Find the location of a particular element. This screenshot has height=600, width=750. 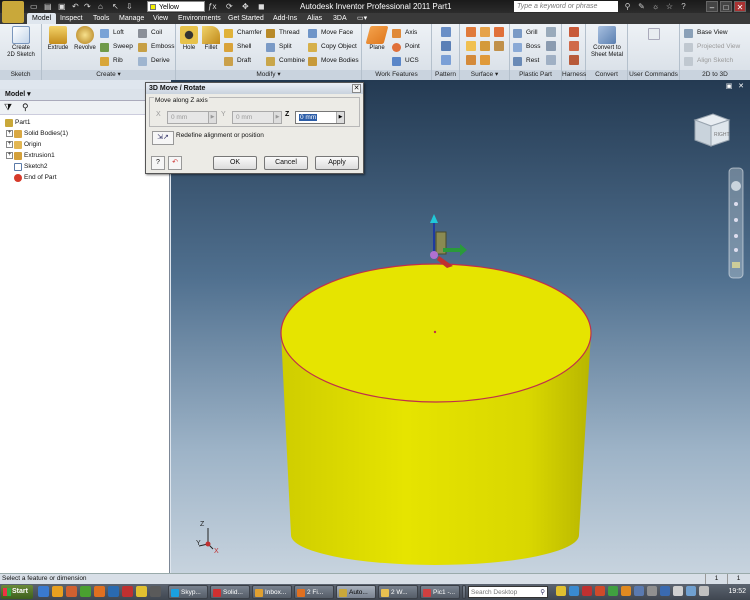

cylinder-top-face is located at coordinates (436, 333).